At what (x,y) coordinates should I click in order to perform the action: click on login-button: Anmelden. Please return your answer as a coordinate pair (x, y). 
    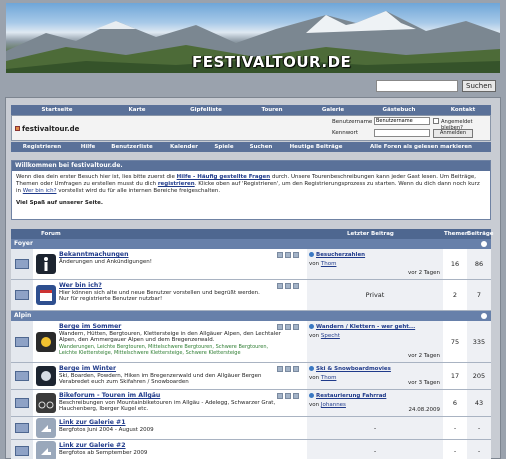
    Looking at the image, I should click on (453, 133).